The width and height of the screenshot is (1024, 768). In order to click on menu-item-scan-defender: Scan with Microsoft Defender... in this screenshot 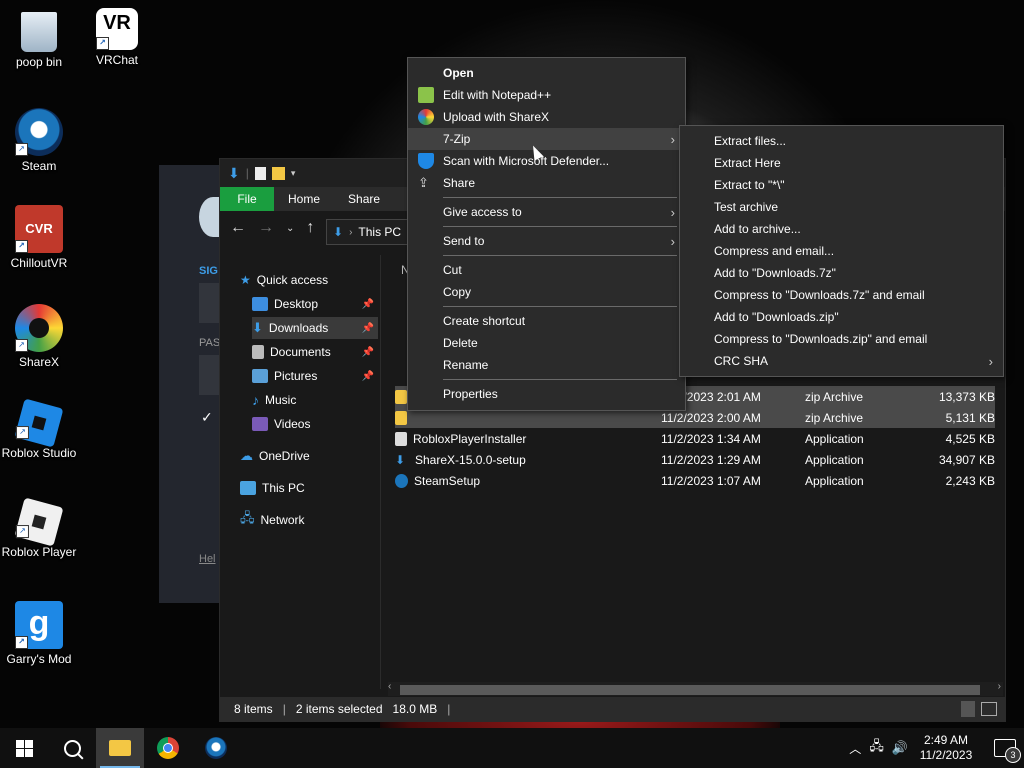, I will do `click(546, 161)`.